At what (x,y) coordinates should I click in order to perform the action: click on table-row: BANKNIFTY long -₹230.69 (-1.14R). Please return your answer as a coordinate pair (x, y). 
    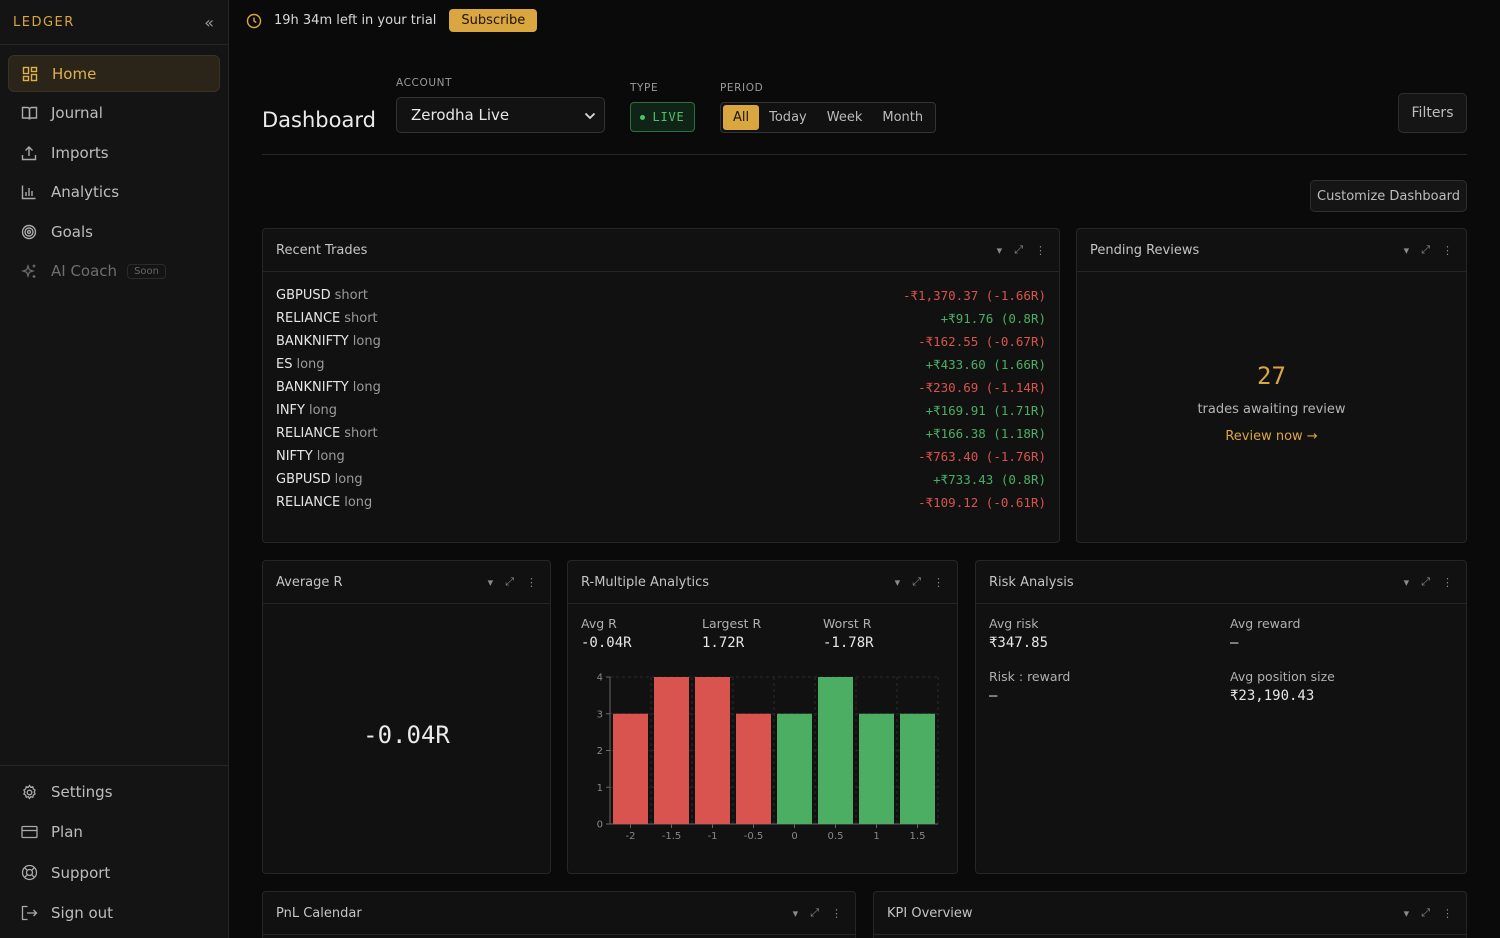
    Looking at the image, I should click on (661, 387).